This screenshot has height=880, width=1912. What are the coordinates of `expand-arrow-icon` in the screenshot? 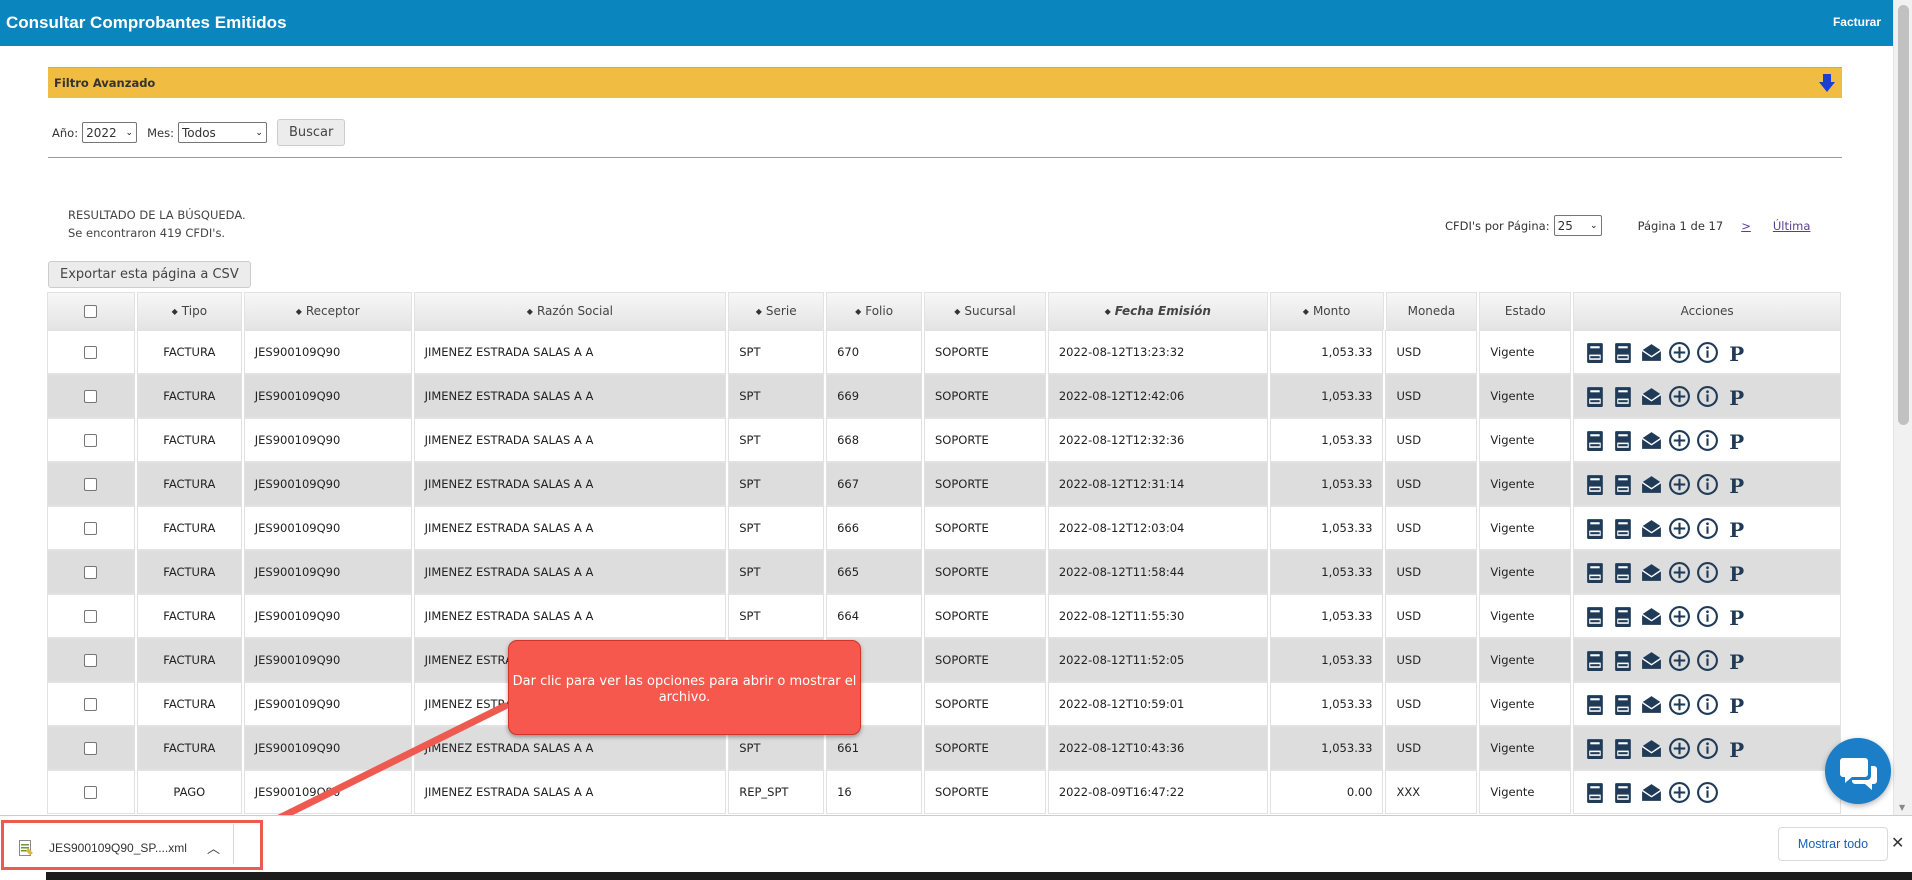 It's located at (1827, 83).